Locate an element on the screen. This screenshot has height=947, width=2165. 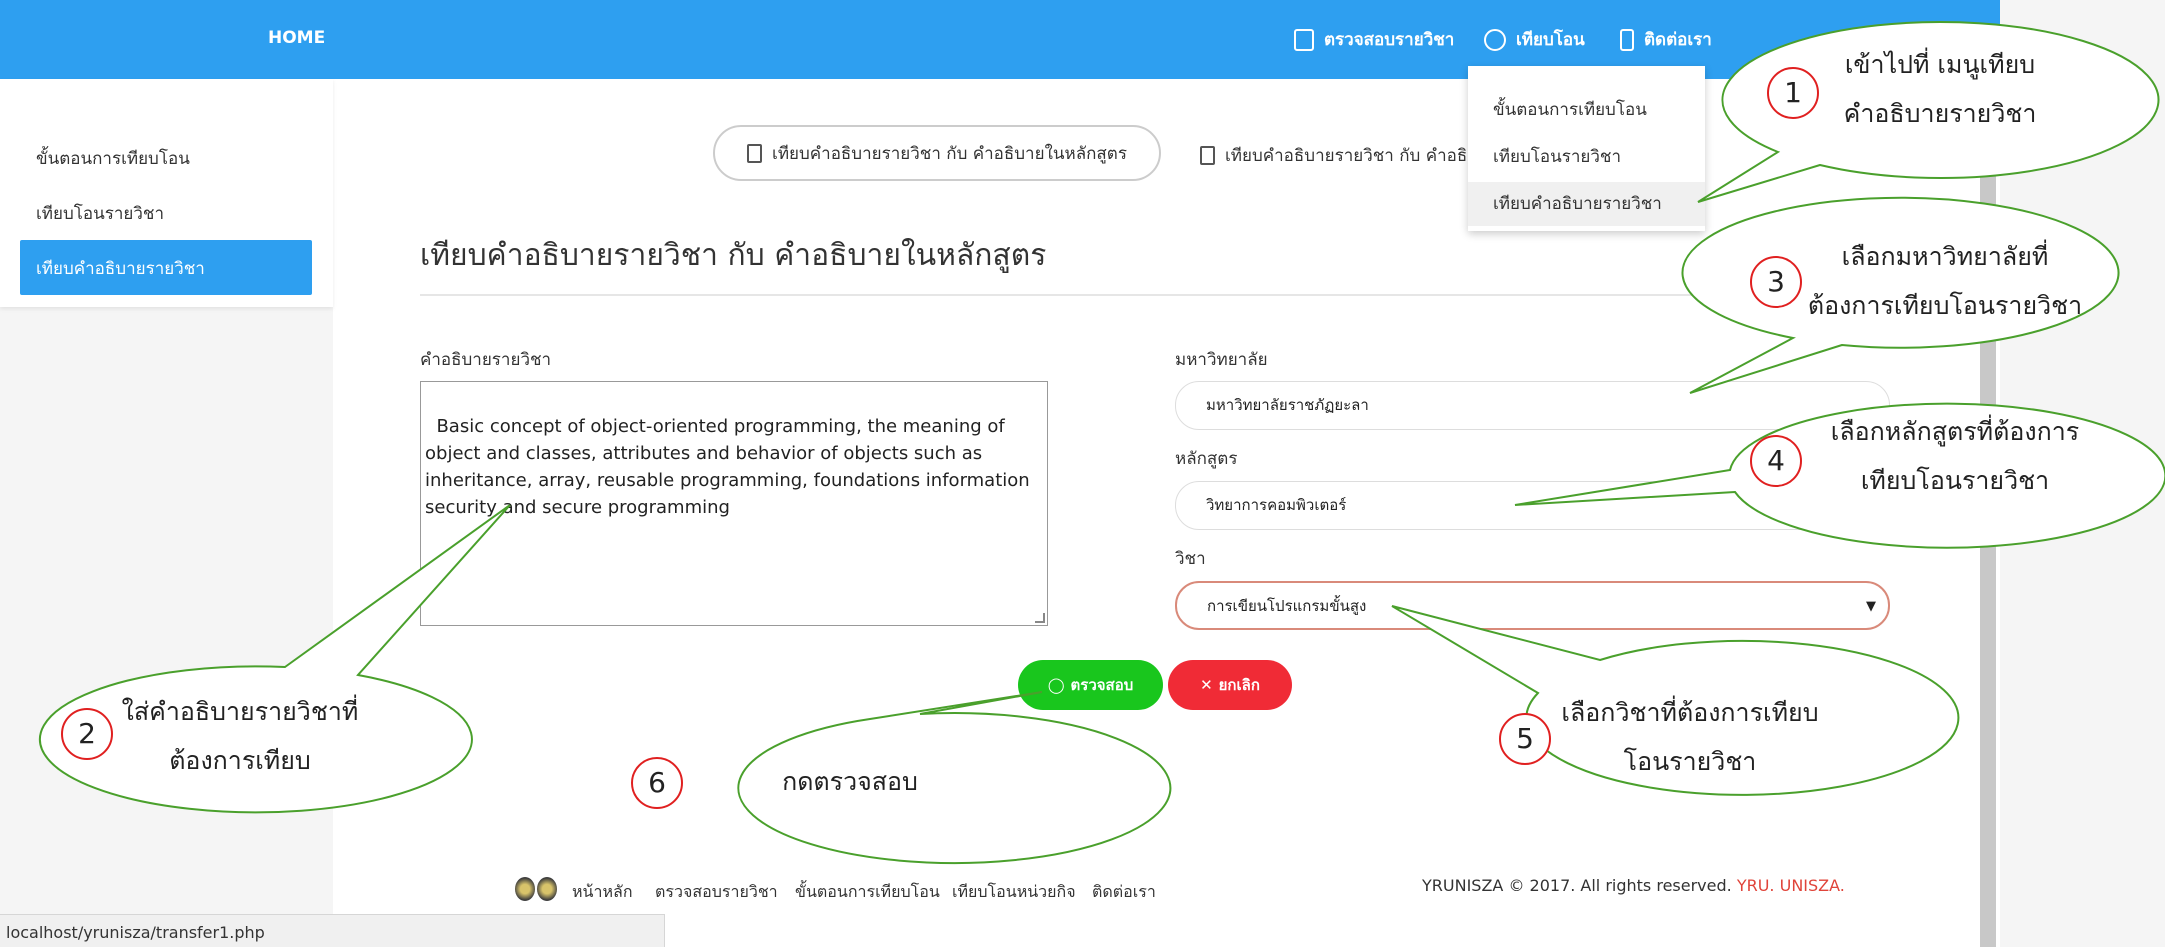
annotation-number-3: 3 is located at coordinates (1776, 282).